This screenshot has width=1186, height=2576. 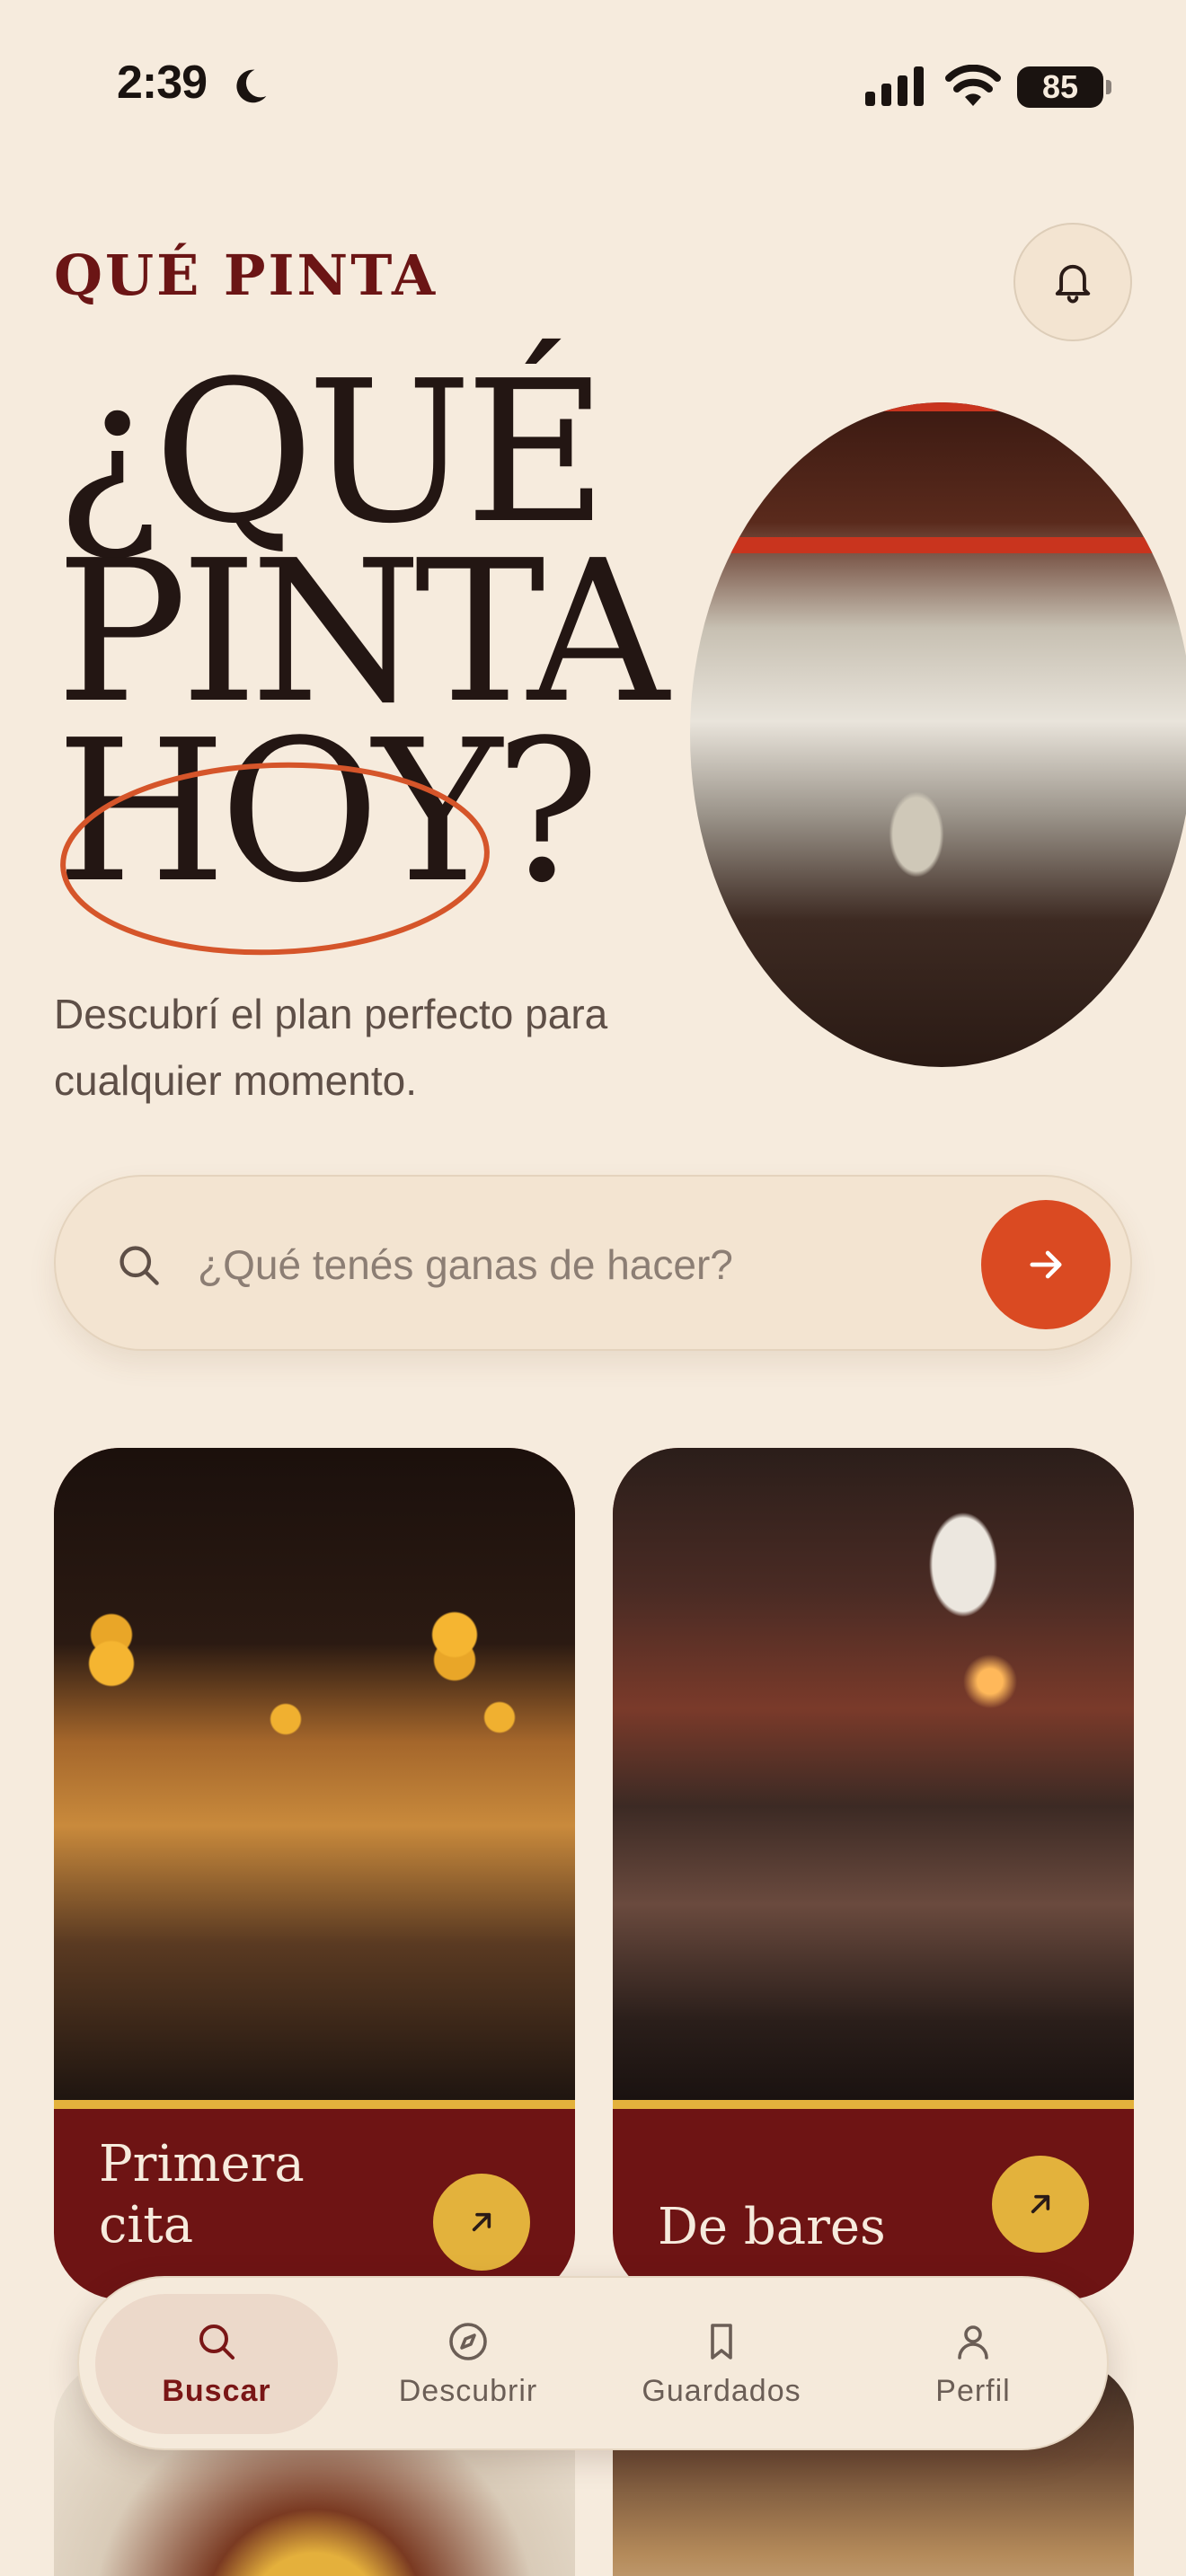 What do you see at coordinates (593, 2363) in the screenshot?
I see `bottom-navigation: Buscar Descubrir Guardados Perfil` at bounding box center [593, 2363].